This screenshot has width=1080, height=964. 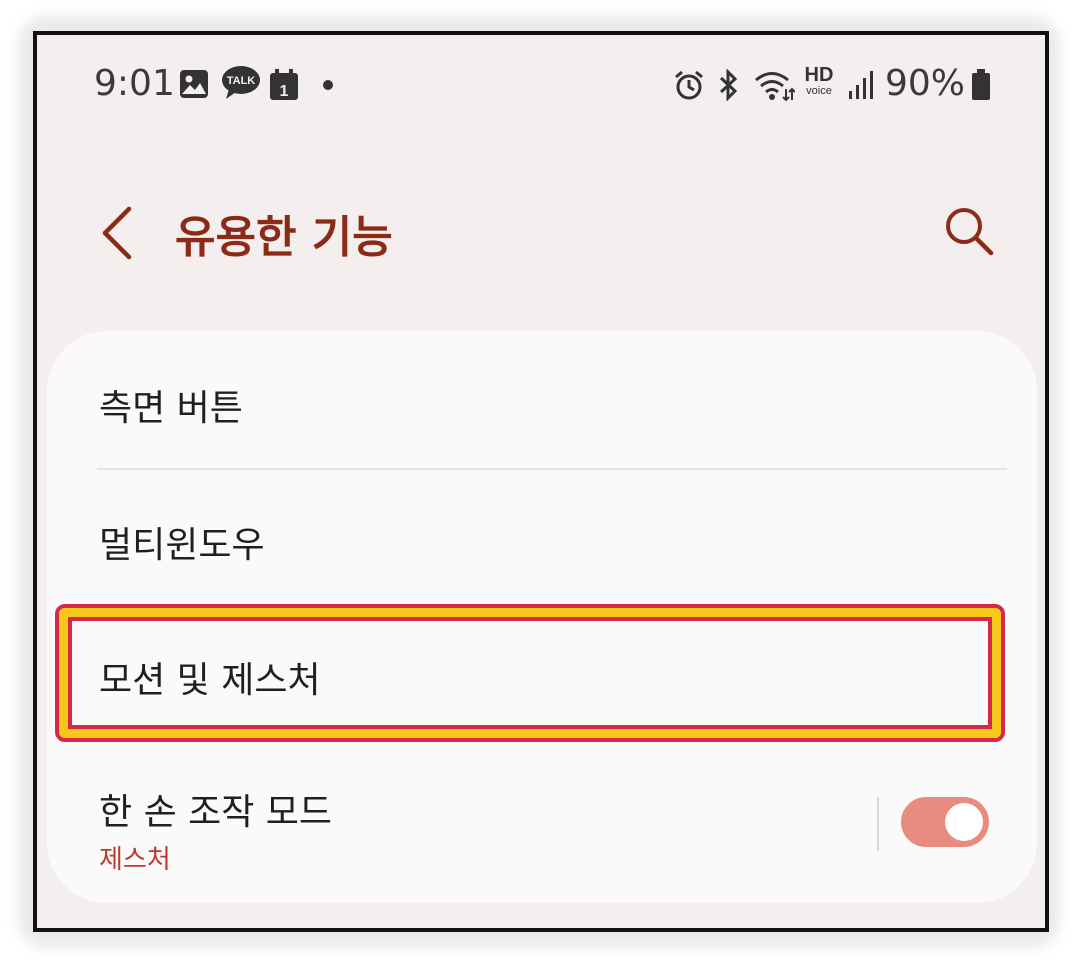 What do you see at coordinates (530, 673) in the screenshot?
I see `highlight-inner-border` at bounding box center [530, 673].